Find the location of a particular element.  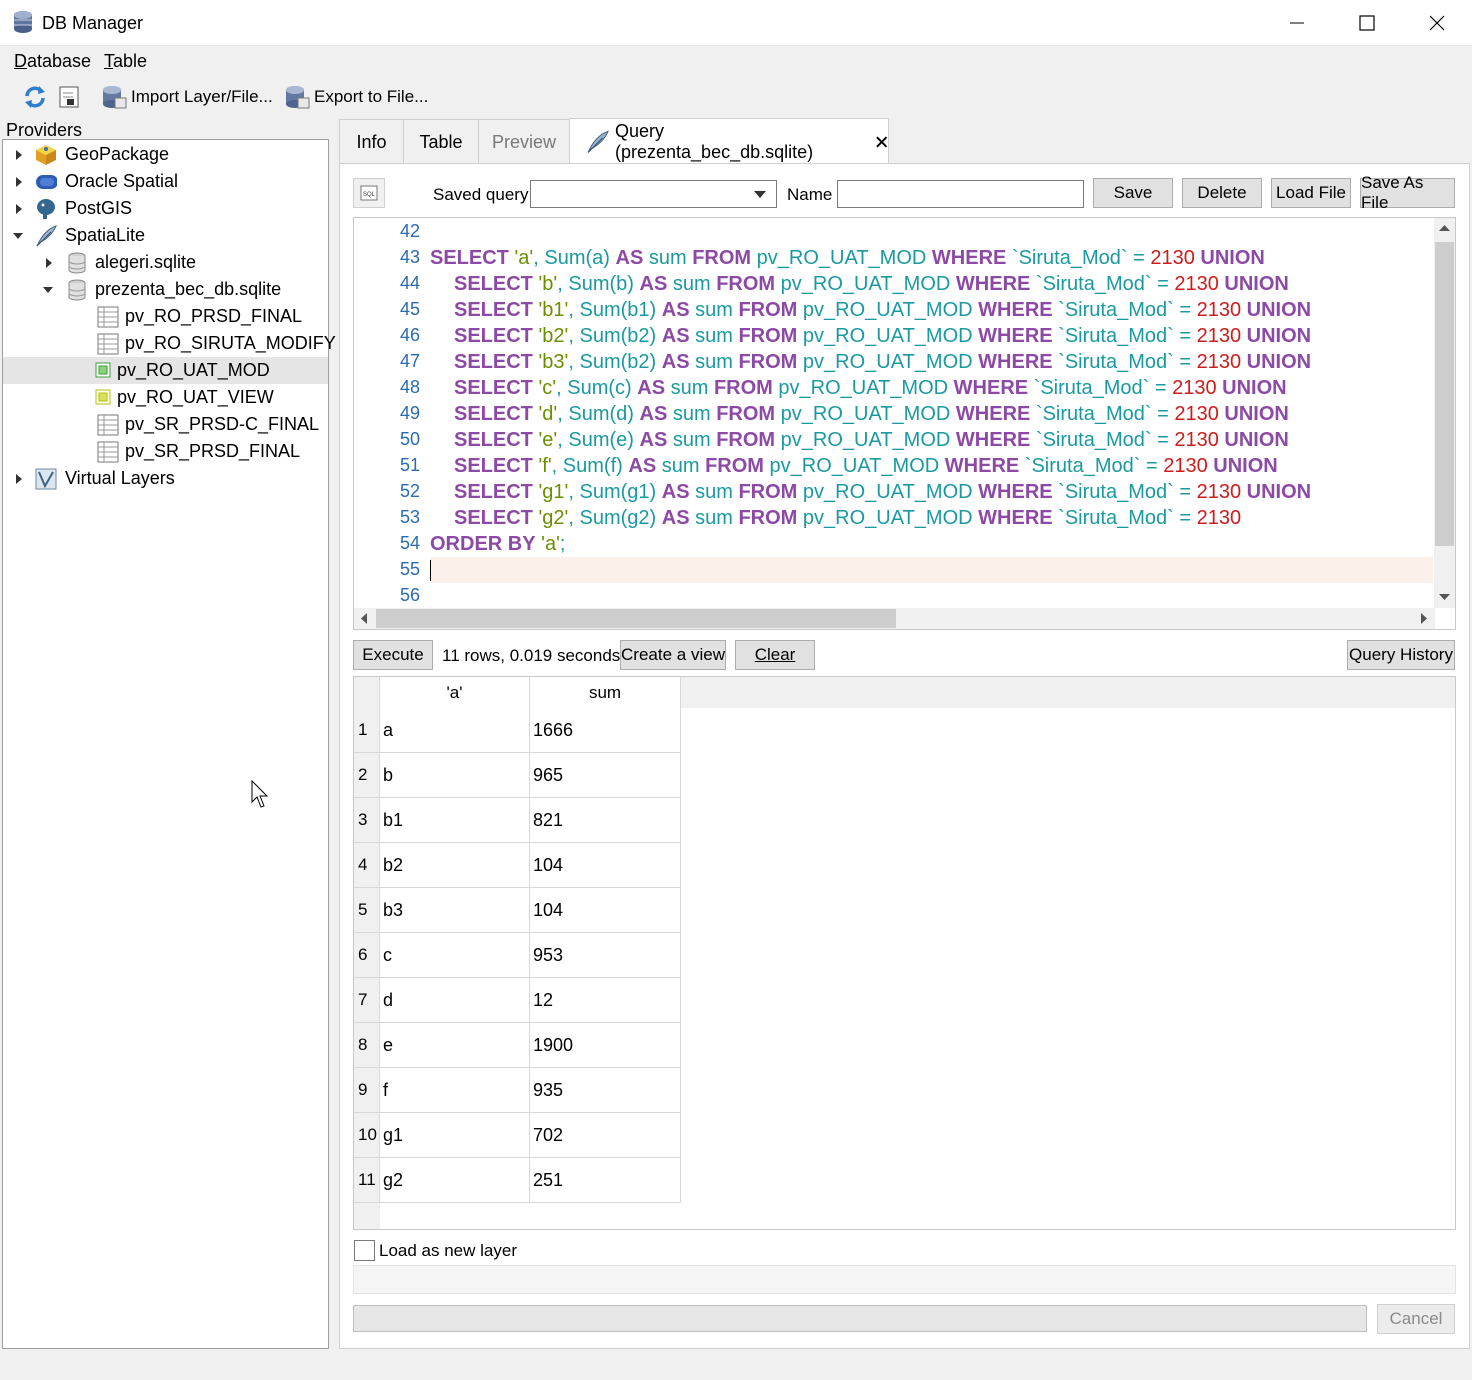

editor-vertical-scrollbar is located at coordinates (1444, 413).